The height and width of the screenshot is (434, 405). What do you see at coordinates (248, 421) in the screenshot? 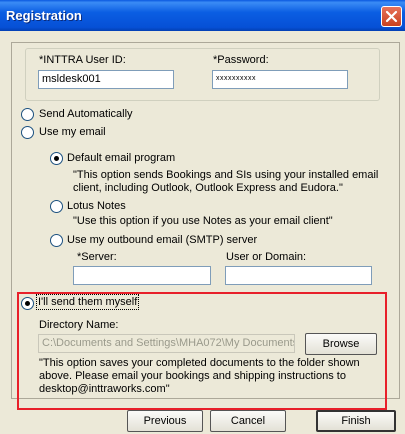
I see `cancel-button: Cancel` at bounding box center [248, 421].